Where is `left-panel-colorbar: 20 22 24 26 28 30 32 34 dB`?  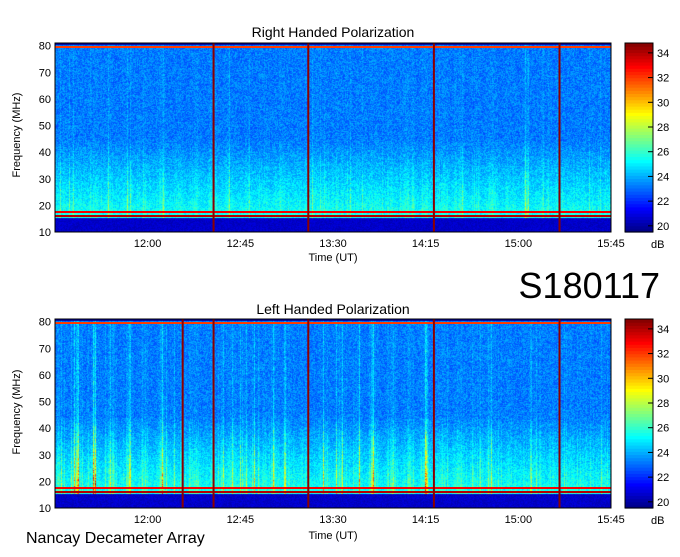
left-panel-colorbar: 20 22 24 26 28 30 32 34 dB is located at coordinates (646, 422).